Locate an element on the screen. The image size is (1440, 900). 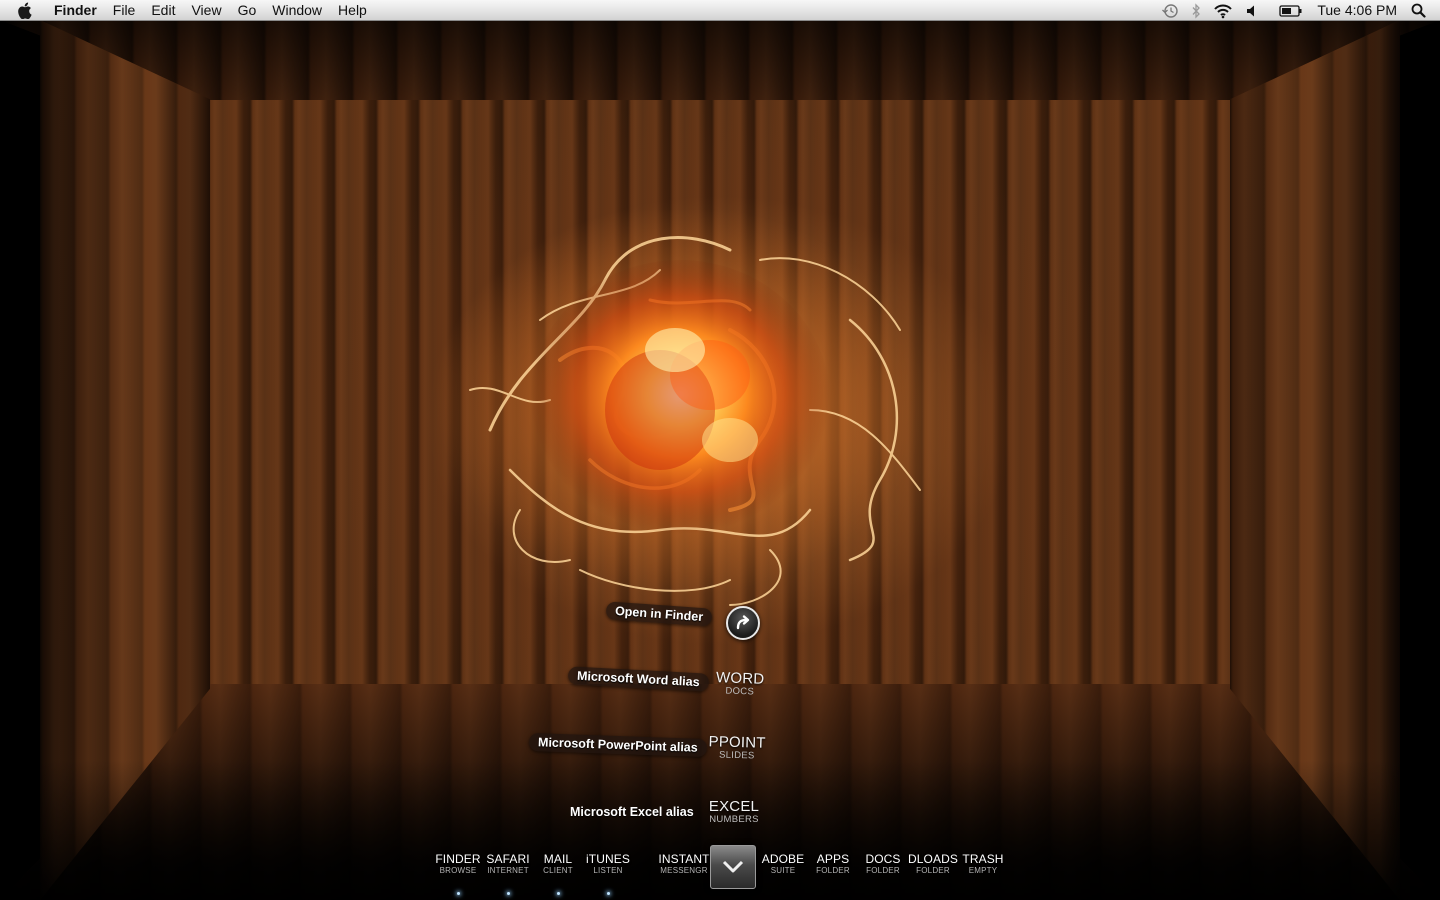
dock-item-safari: SAFARI INTERNET is located at coordinates (508, 864).